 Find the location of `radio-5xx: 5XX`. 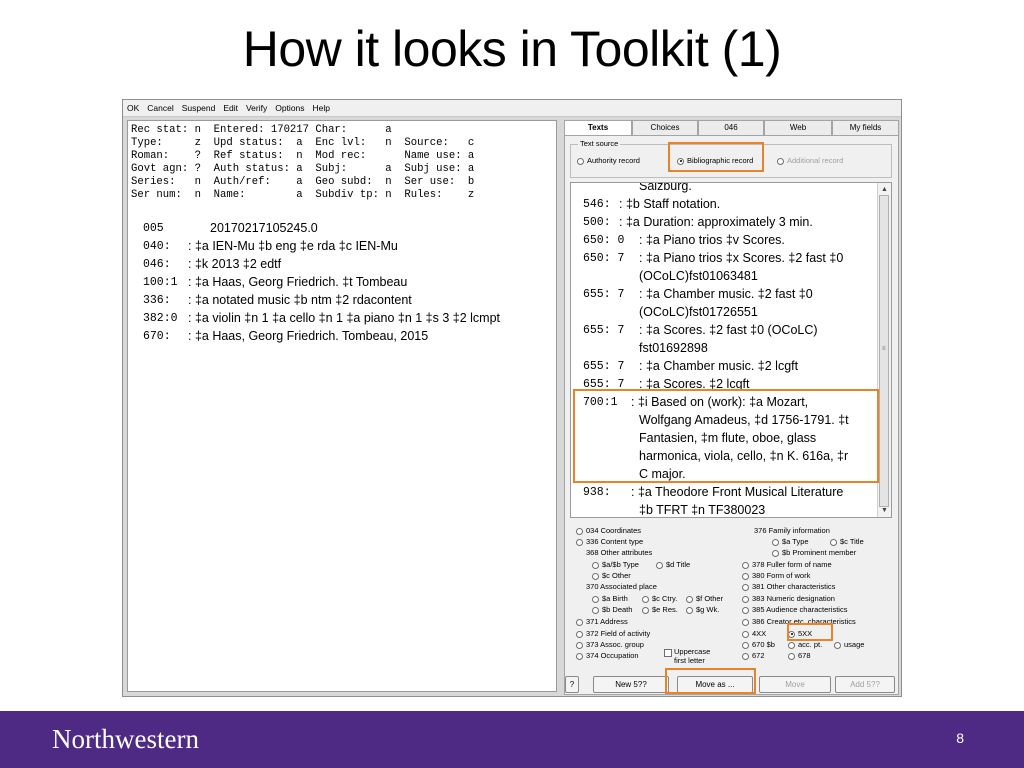

radio-5xx: 5XX is located at coordinates (800, 633).